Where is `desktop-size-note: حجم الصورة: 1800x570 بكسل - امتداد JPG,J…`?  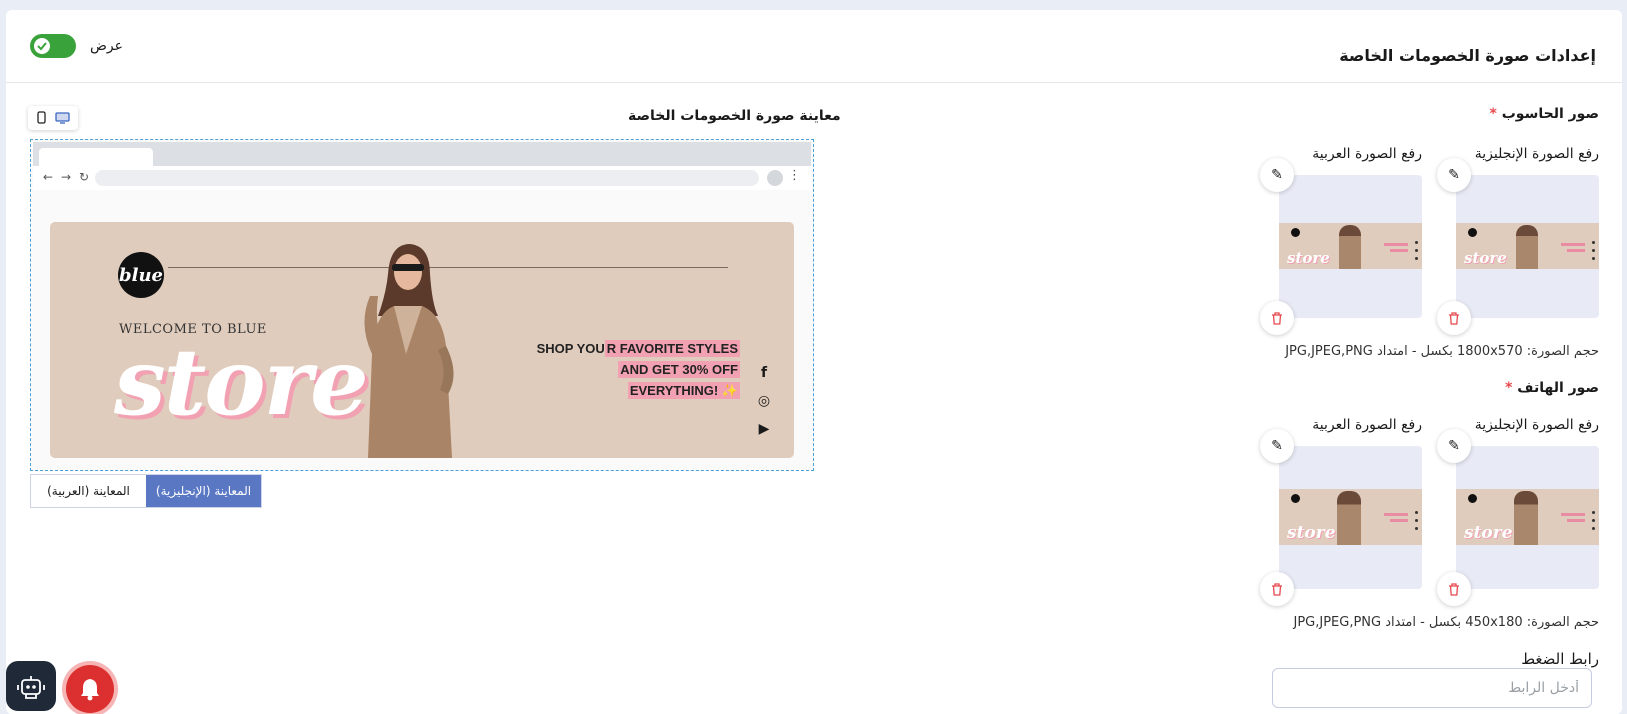 desktop-size-note: حجم الصورة: 1800x570 بكسل - امتداد JPG,J… is located at coordinates (1442, 351).